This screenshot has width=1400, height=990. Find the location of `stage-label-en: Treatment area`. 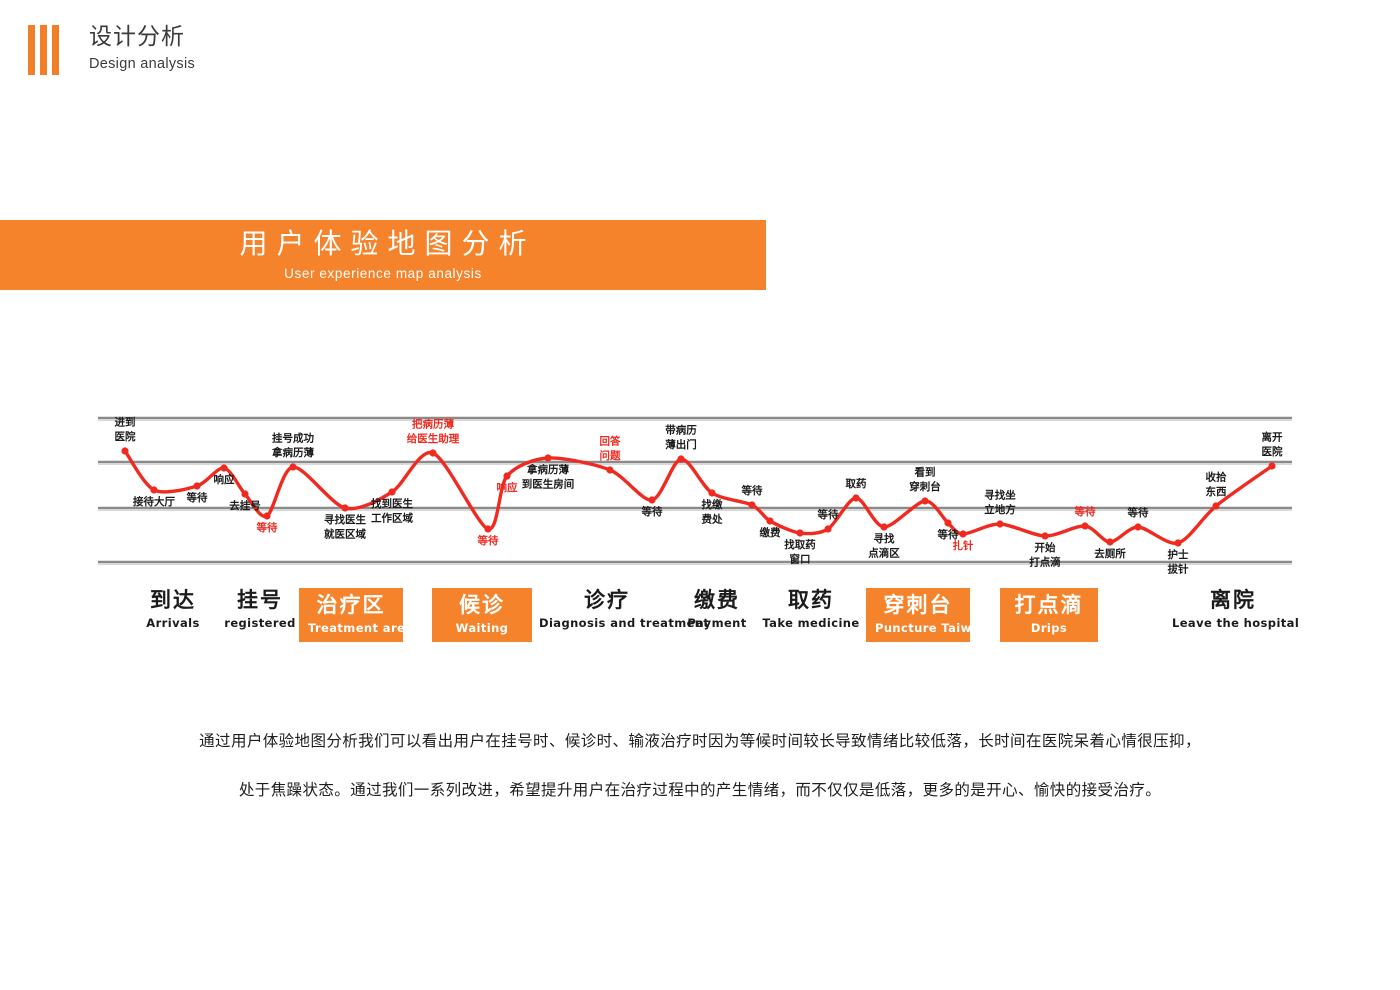

stage-label-en: Treatment area is located at coordinates (361, 628).